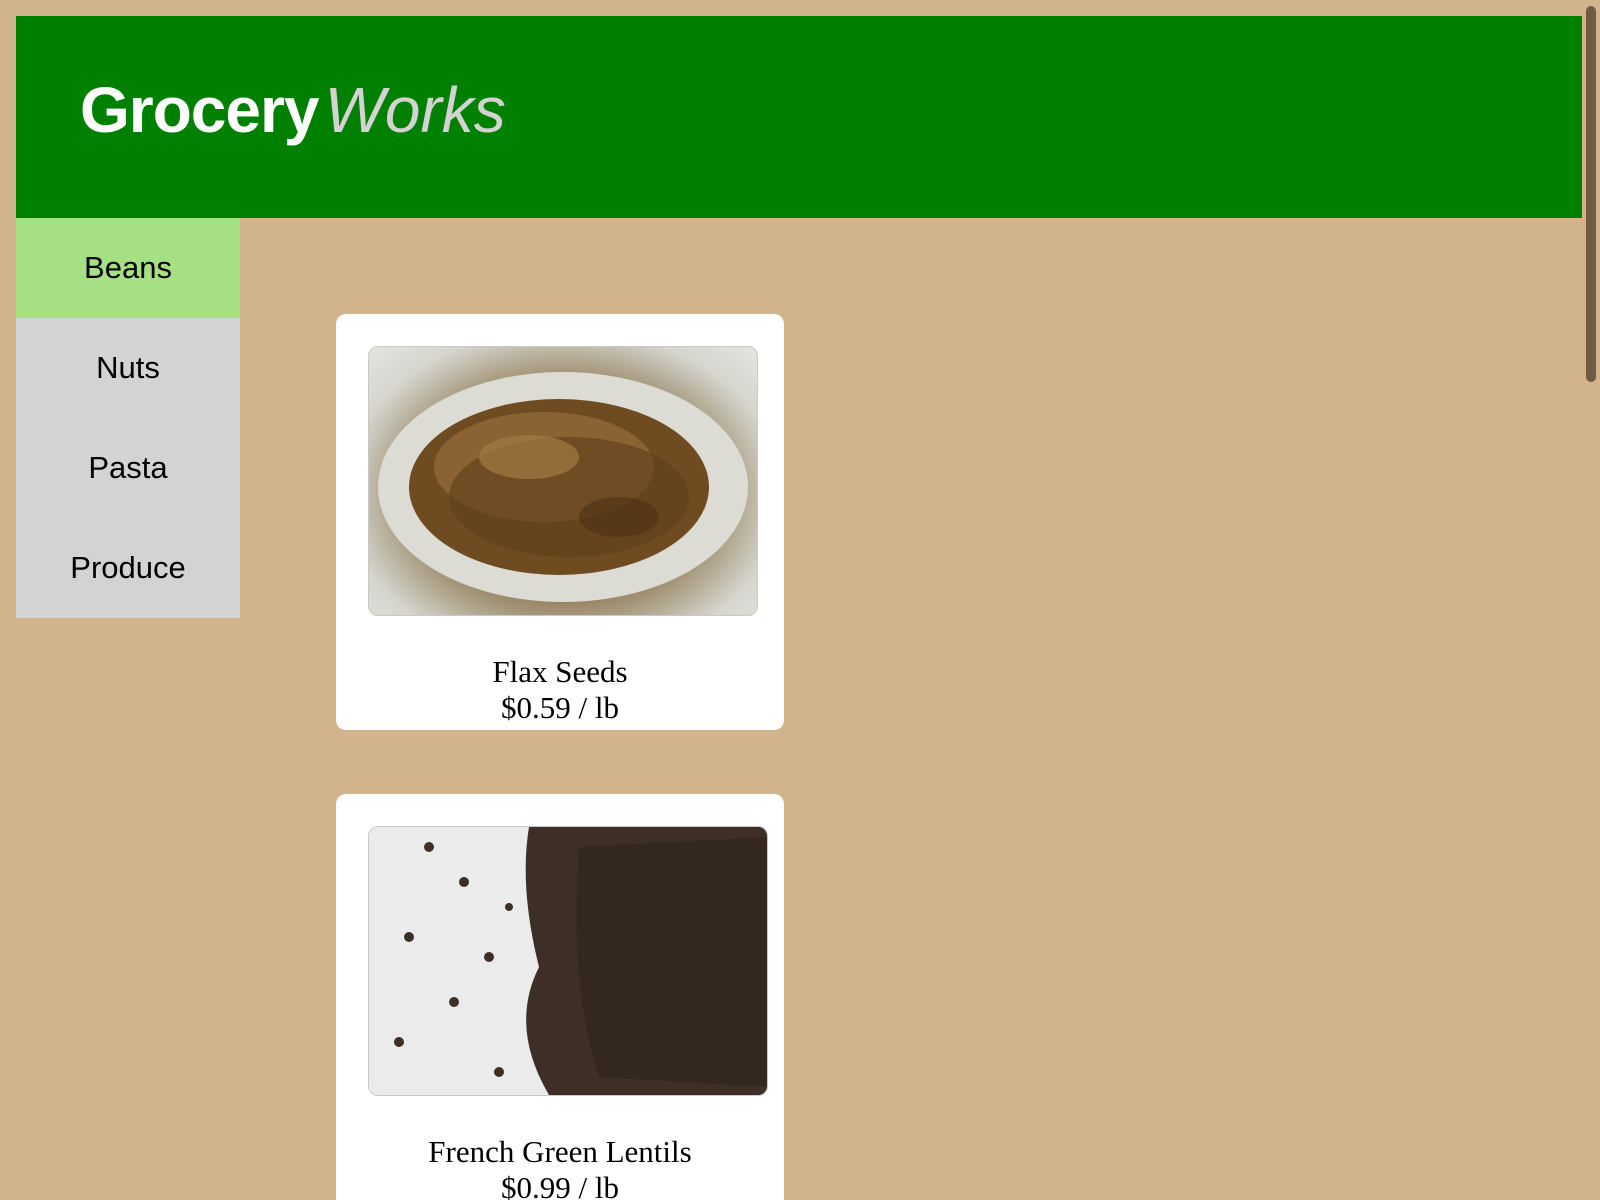  I want to click on product-name: French Green Lentils, so click(560, 1152).